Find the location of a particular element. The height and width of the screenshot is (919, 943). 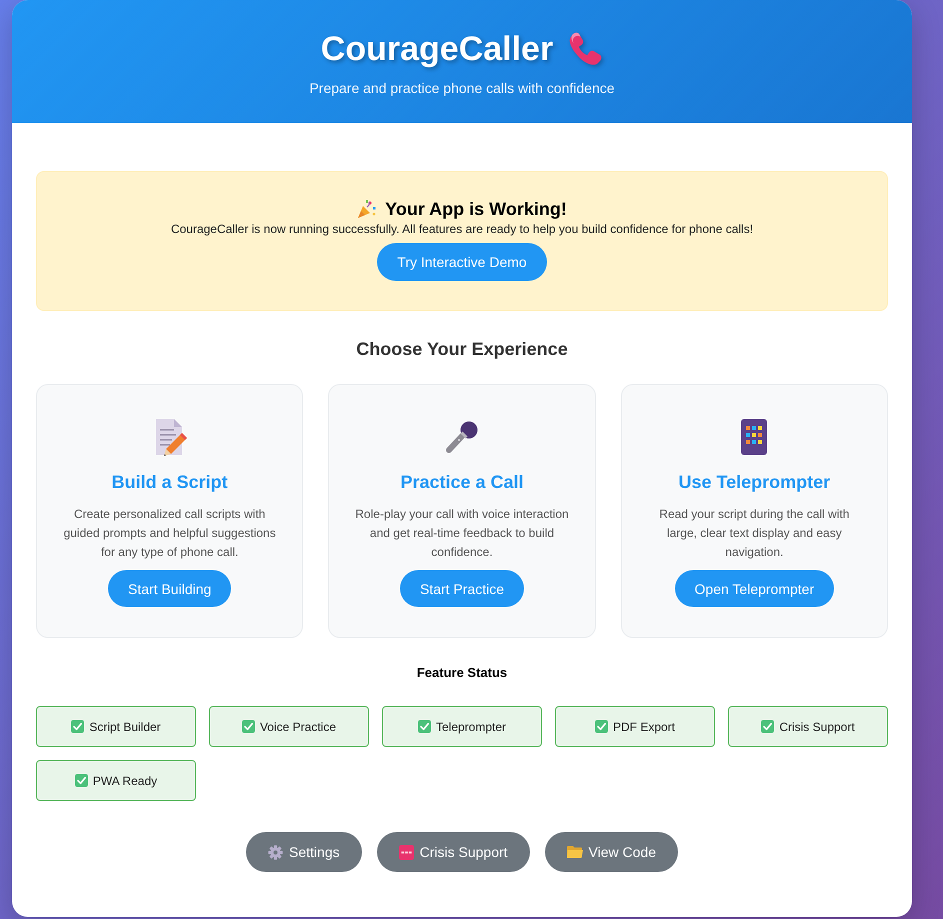

feature-label: Voice Practice is located at coordinates (298, 727).